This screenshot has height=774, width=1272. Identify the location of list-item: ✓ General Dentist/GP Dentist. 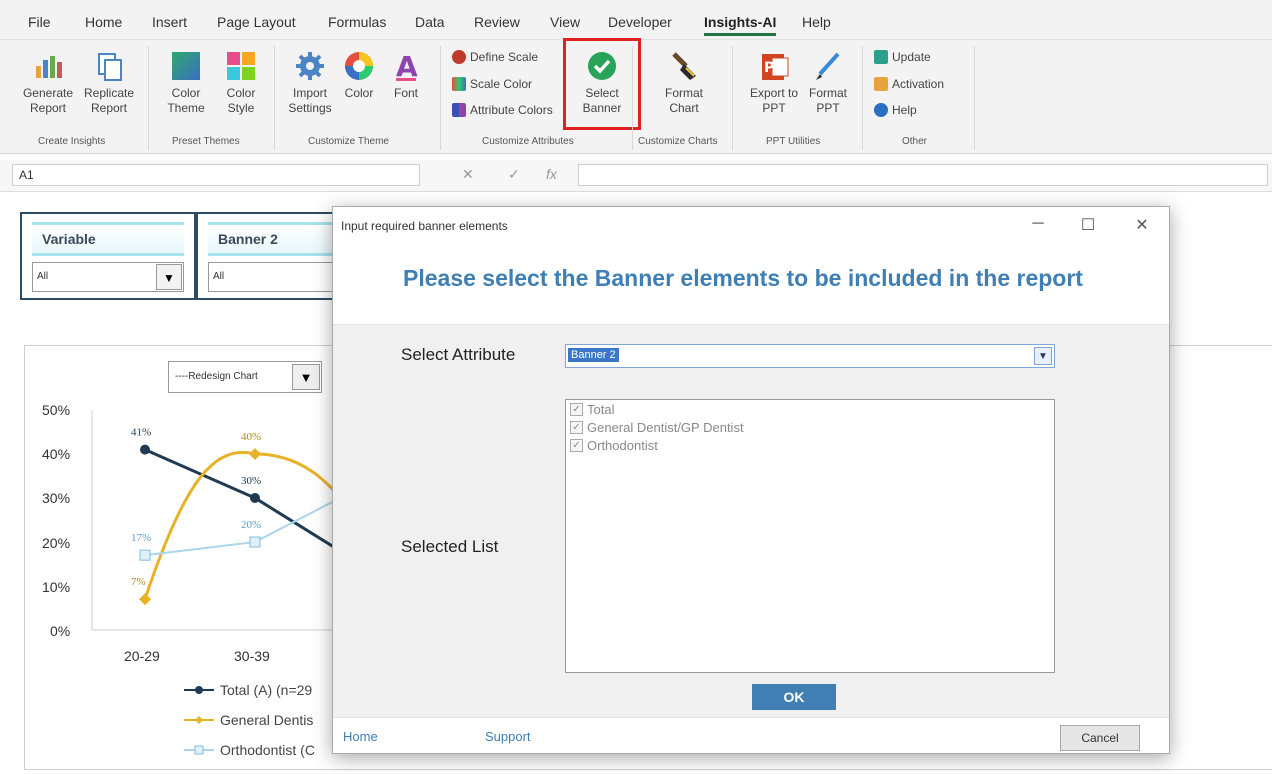
(657, 427).